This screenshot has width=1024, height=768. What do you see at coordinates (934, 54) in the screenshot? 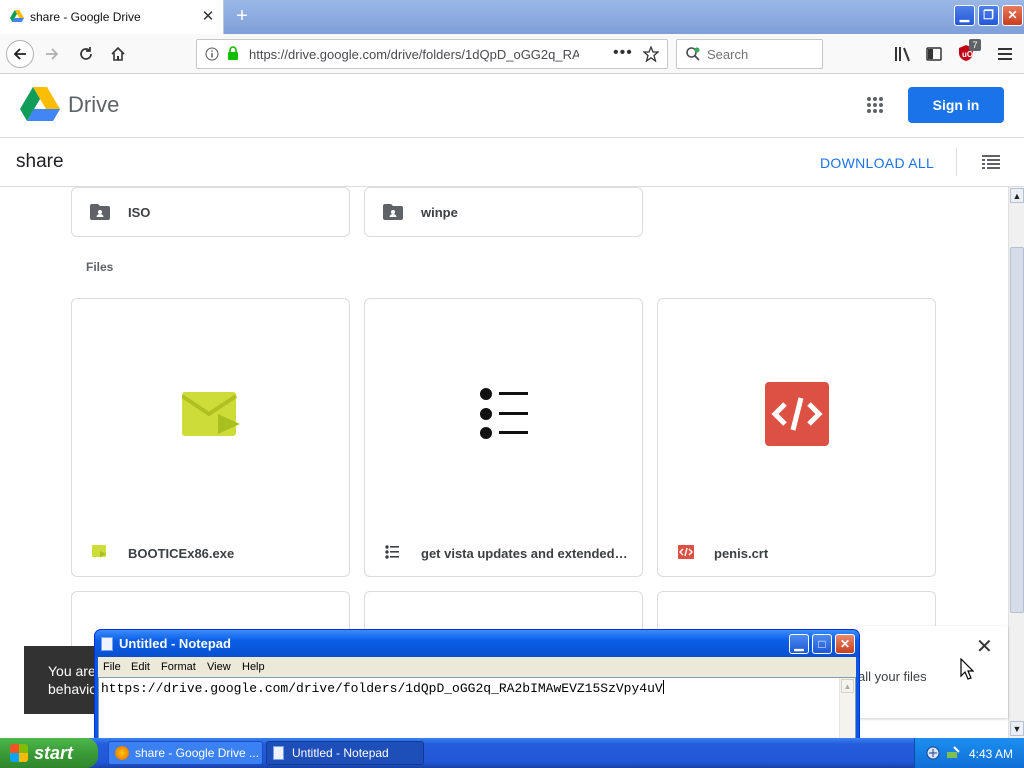
I see `sidebar-icon` at bounding box center [934, 54].